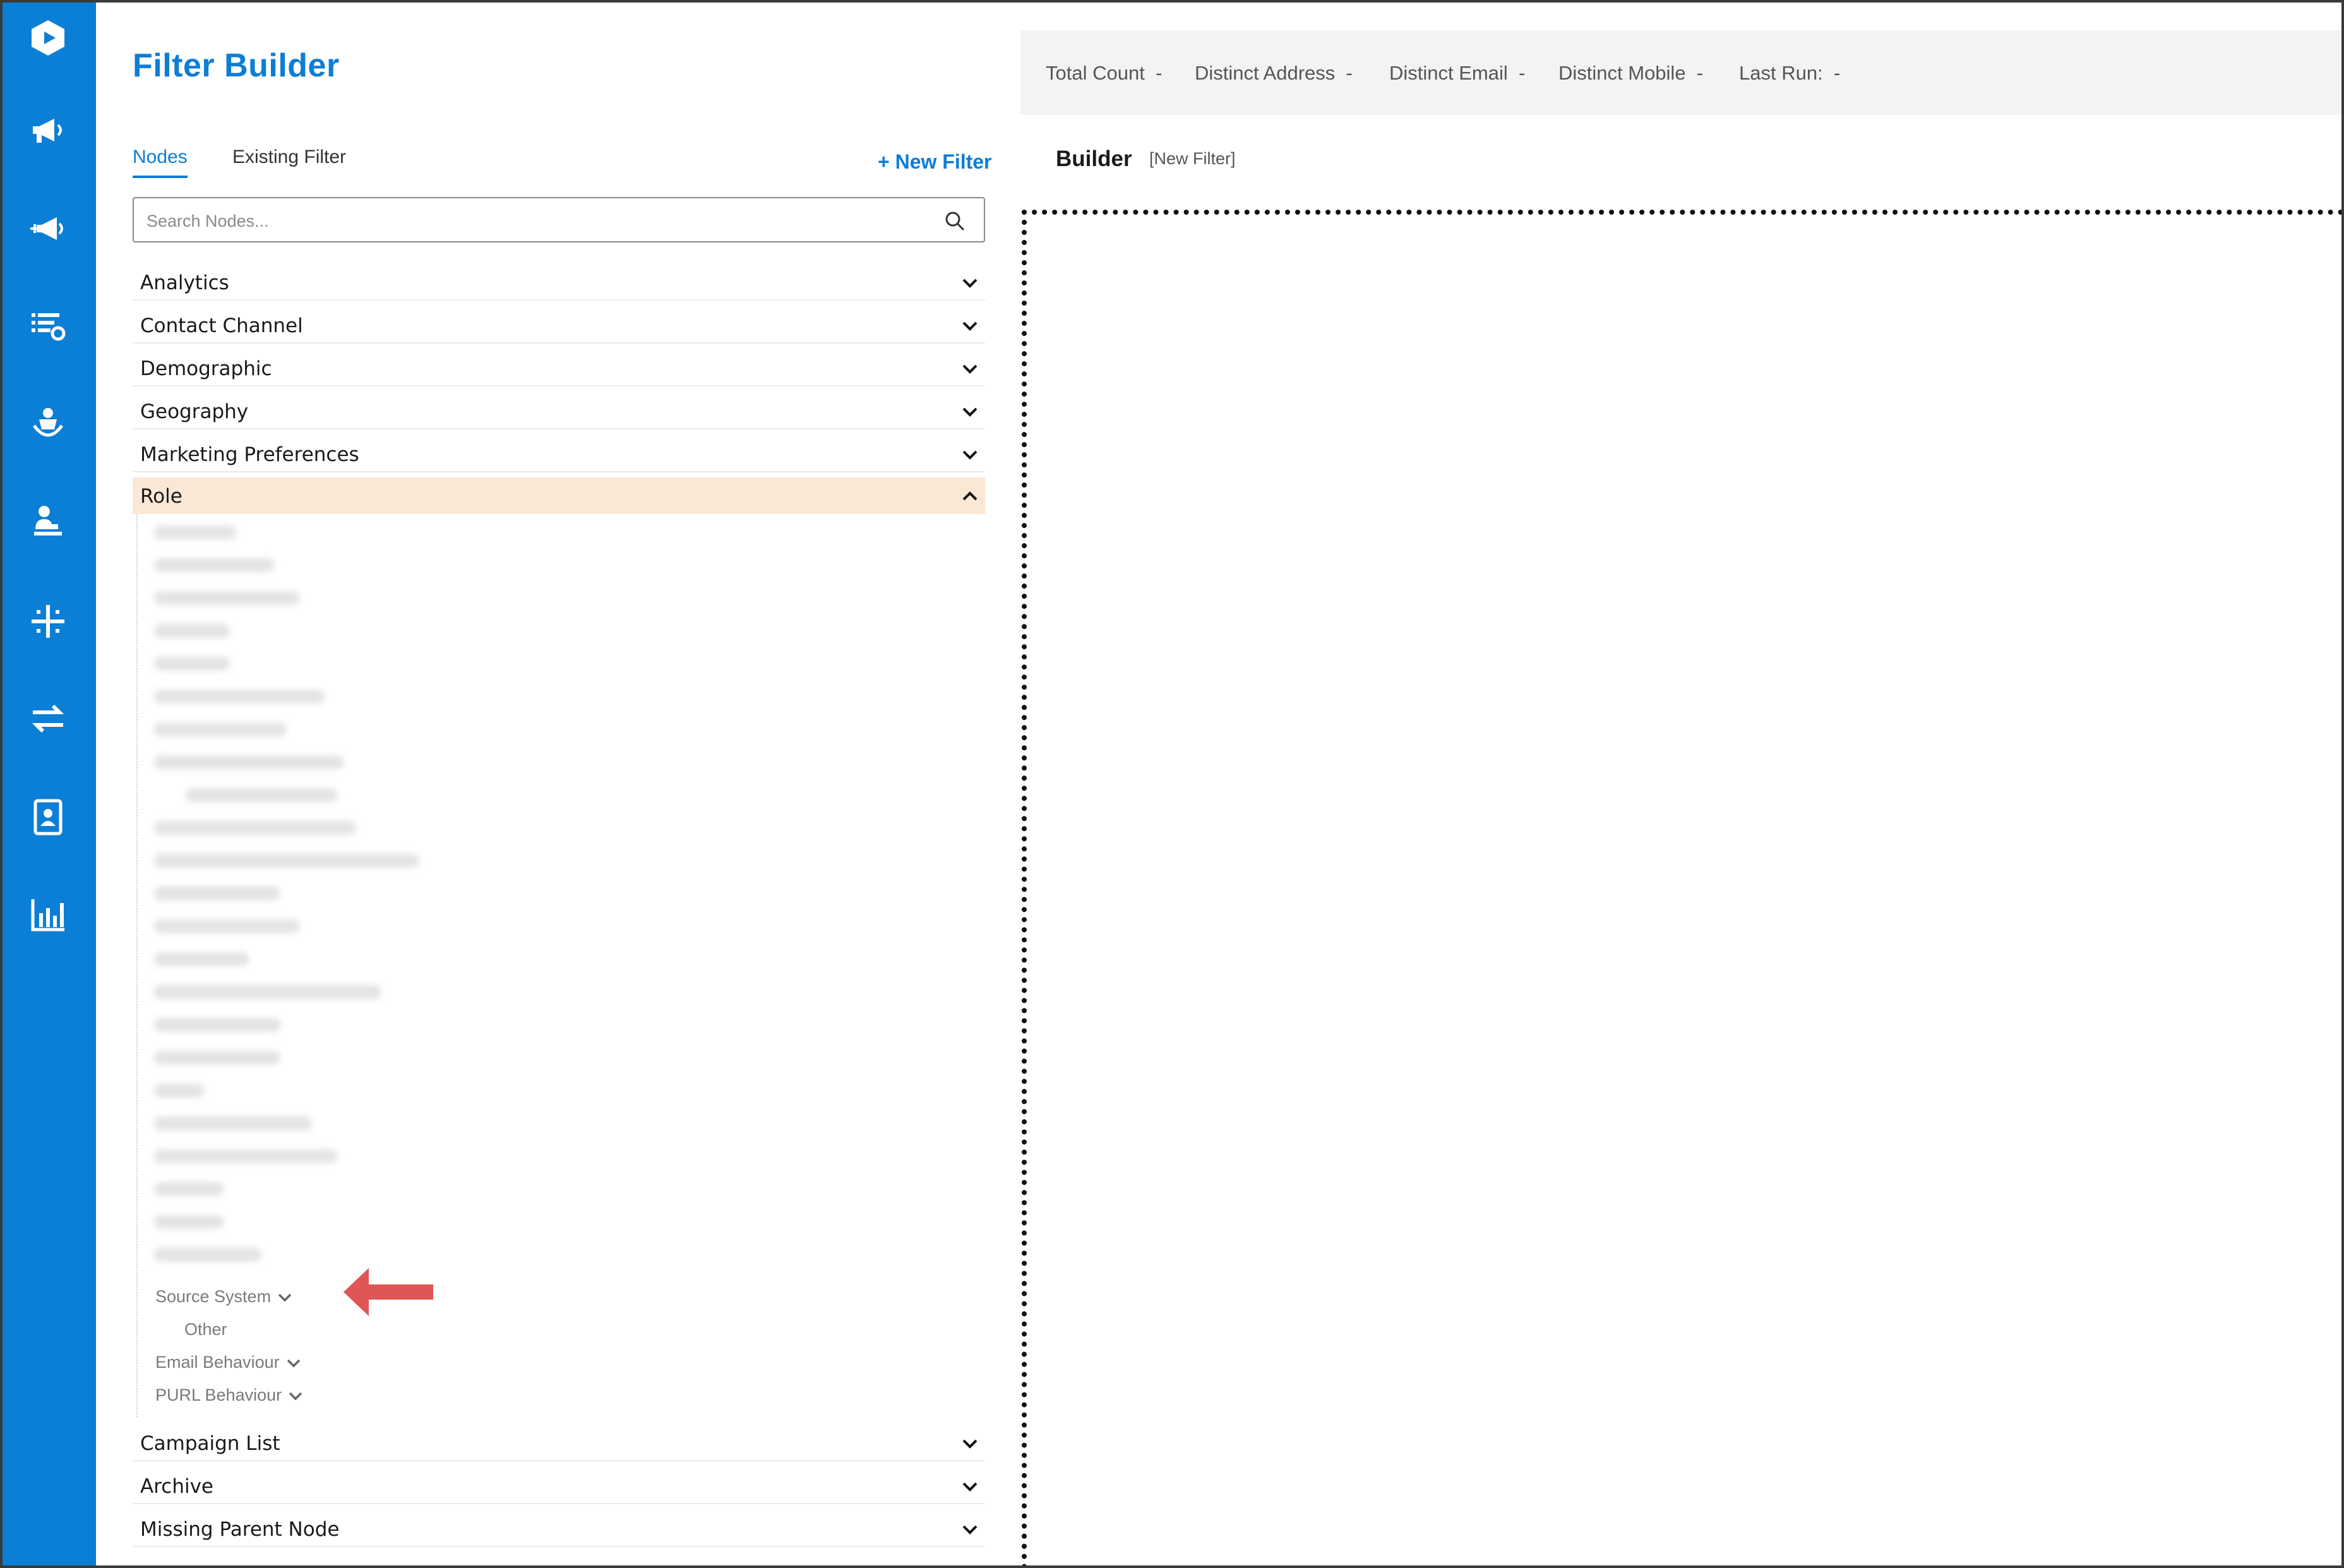  I want to click on search-input, so click(525, 221).